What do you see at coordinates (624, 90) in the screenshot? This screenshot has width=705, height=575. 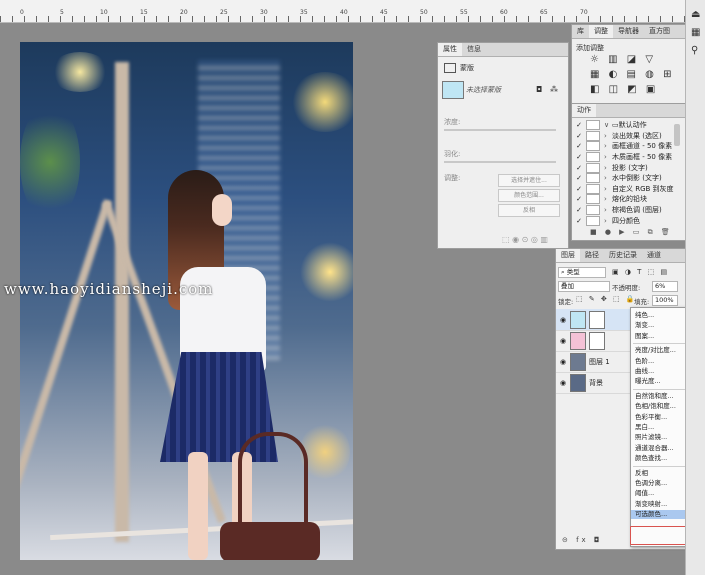 I see `adjustment-icons-row3: ◧ ◫ ◩ ▣` at bounding box center [624, 90].